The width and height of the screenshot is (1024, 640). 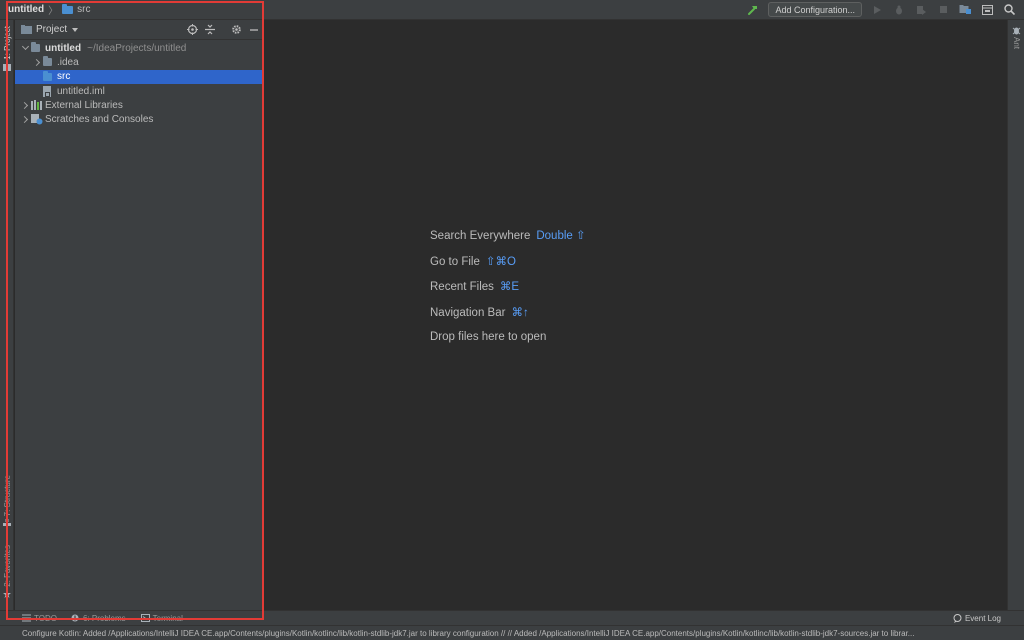 I want to click on tool-separator, so click(x=223, y=30).